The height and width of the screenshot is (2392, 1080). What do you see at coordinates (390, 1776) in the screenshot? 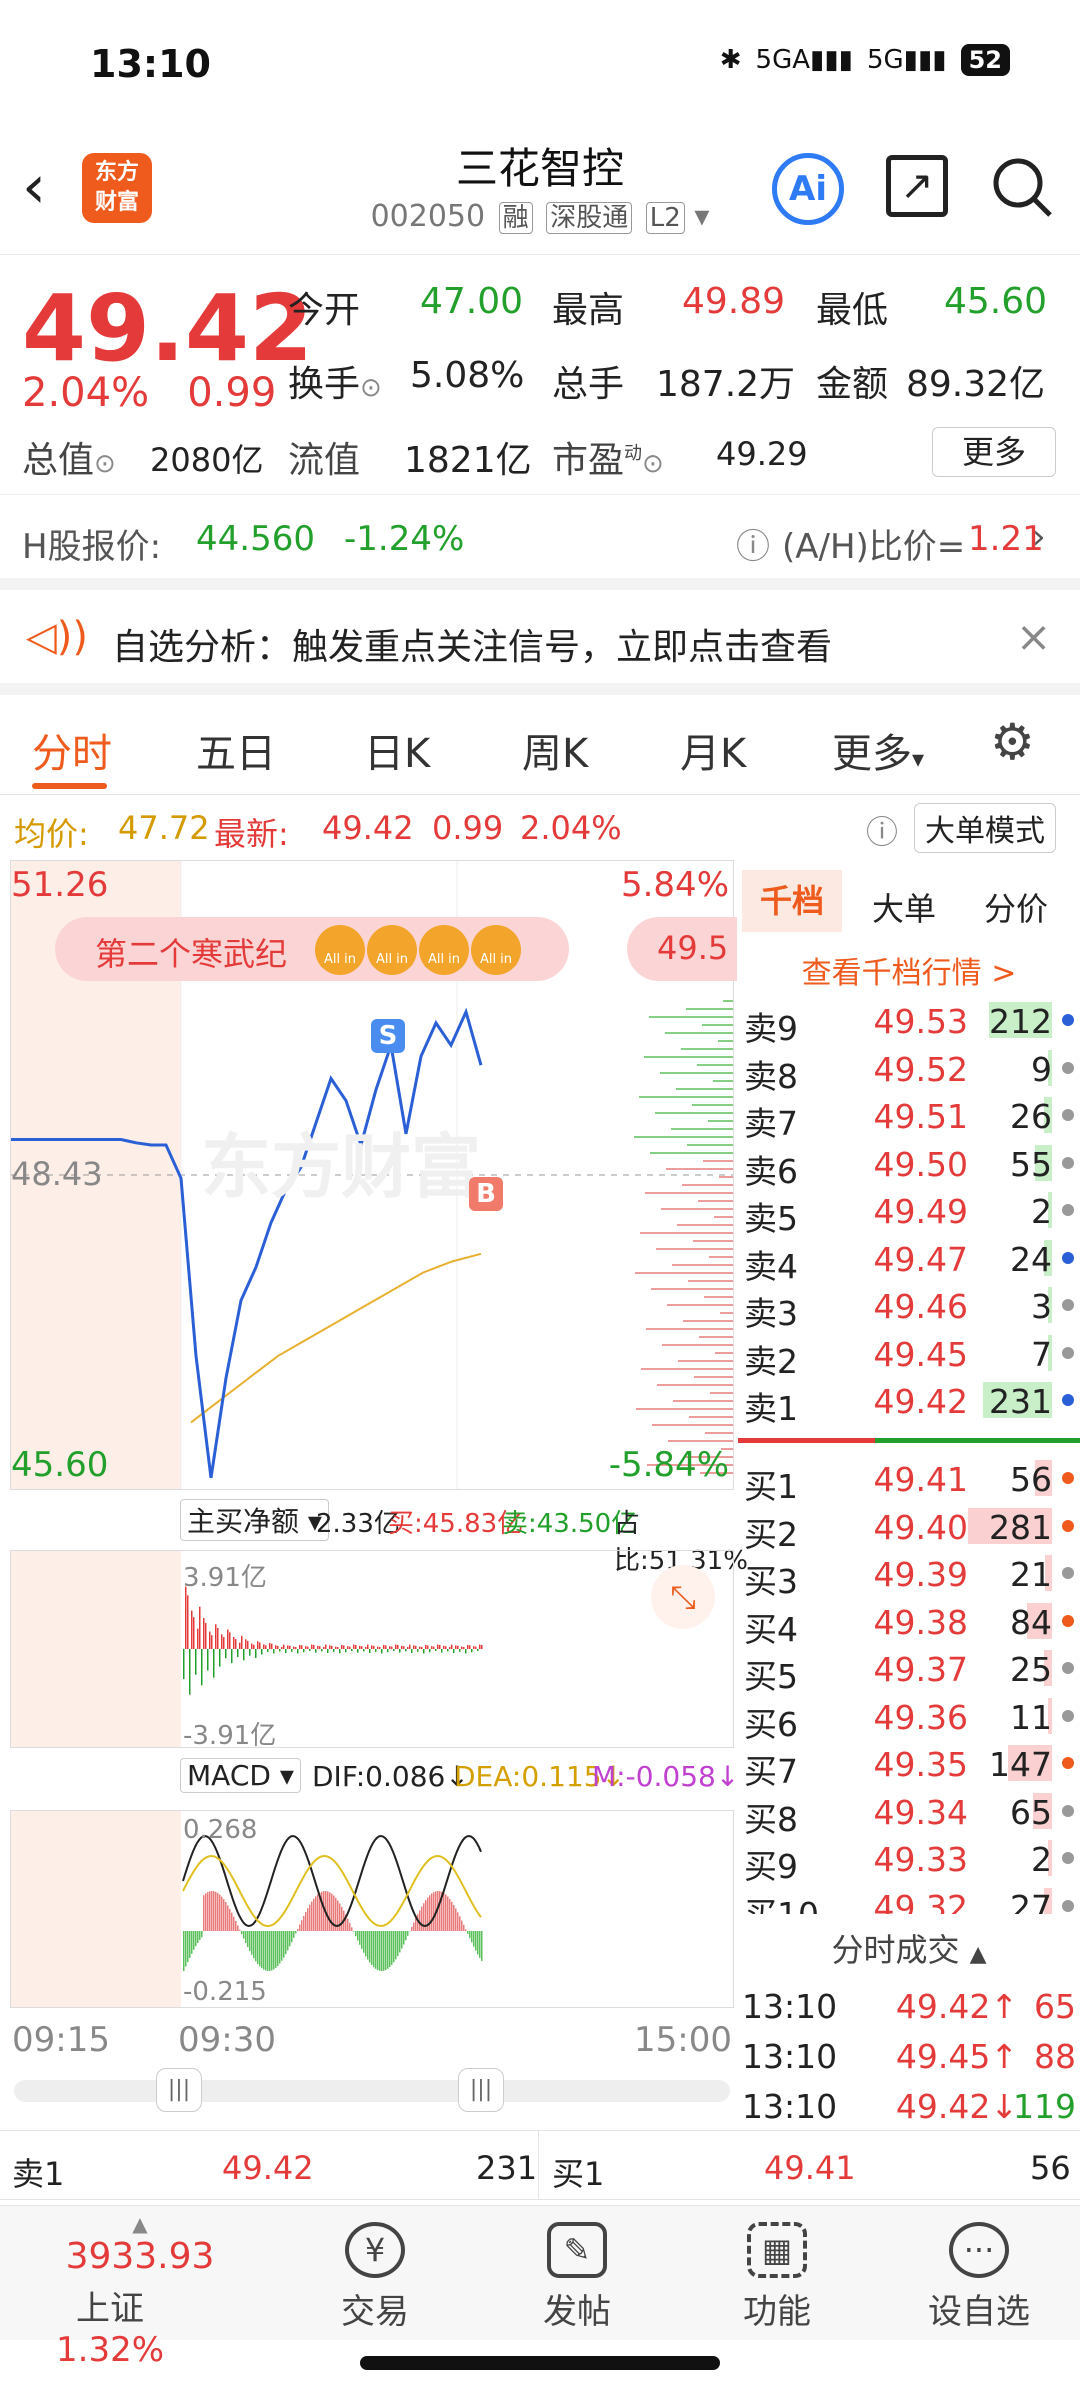
I see `macd-dif: DIF:0.086↓` at bounding box center [390, 1776].